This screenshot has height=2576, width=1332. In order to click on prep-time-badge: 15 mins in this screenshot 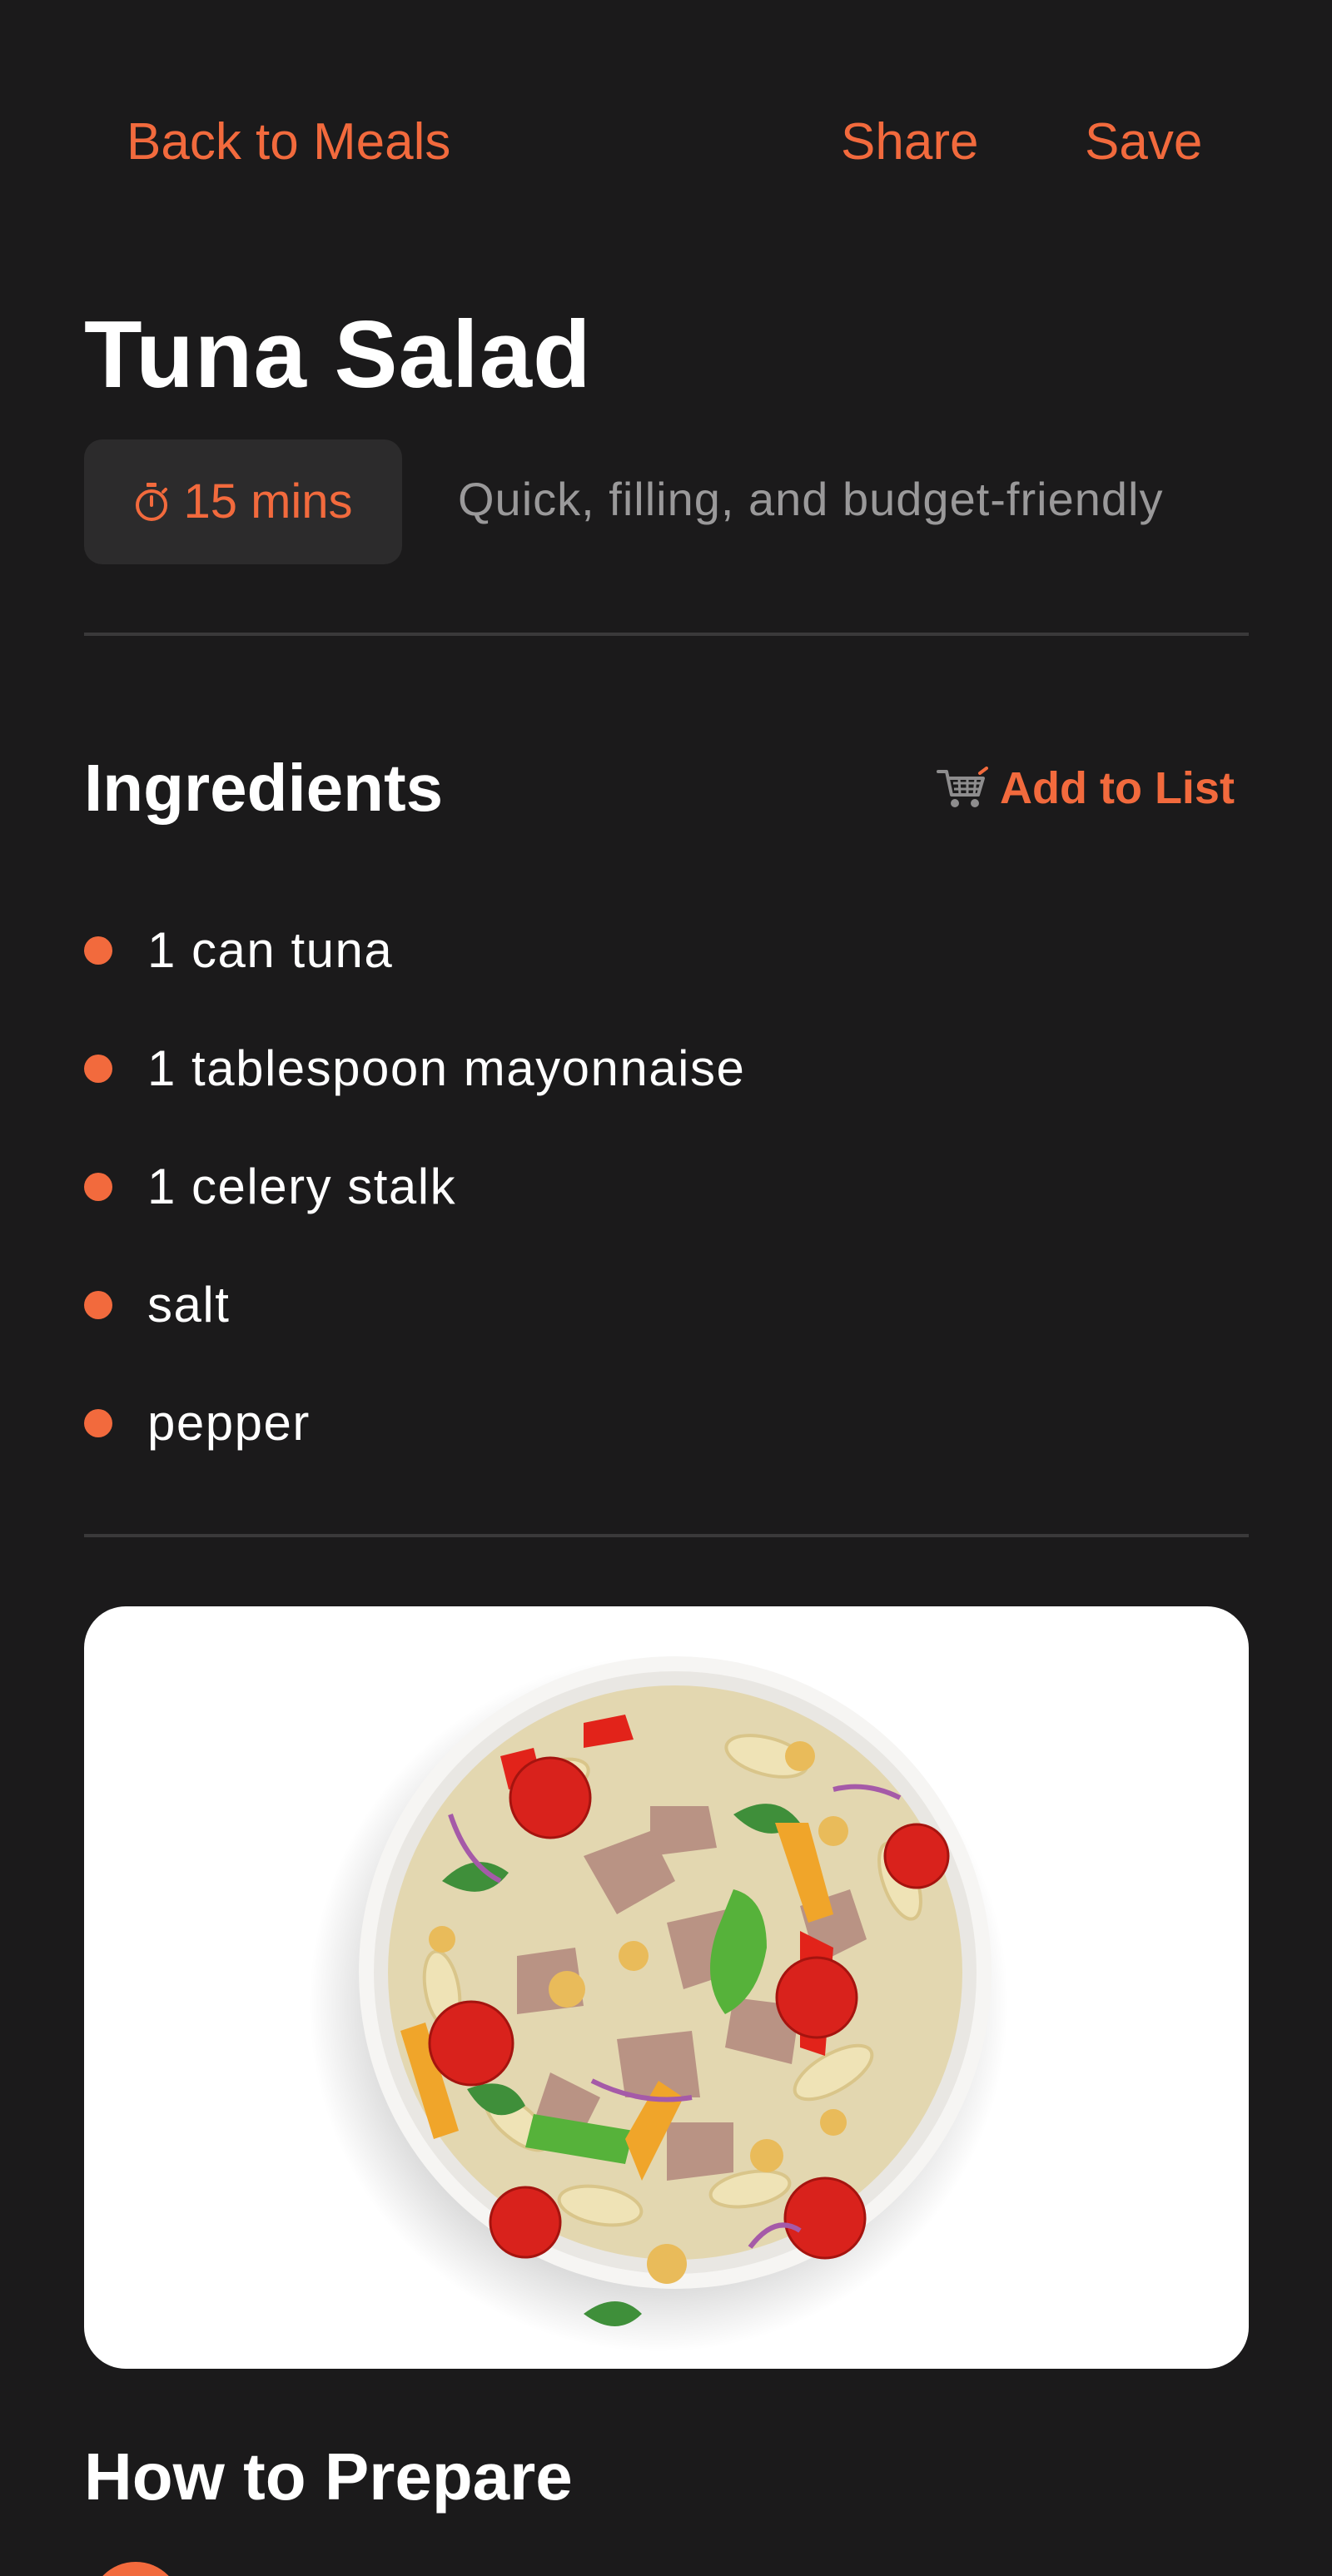, I will do `click(243, 501)`.